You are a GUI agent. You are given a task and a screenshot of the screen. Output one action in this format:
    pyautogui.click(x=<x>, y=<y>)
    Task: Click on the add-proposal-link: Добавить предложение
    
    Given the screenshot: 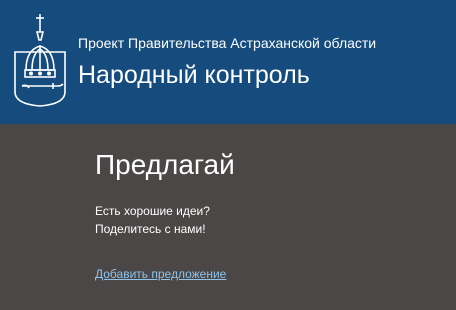 What is the action you would take?
    pyautogui.click(x=160, y=274)
    